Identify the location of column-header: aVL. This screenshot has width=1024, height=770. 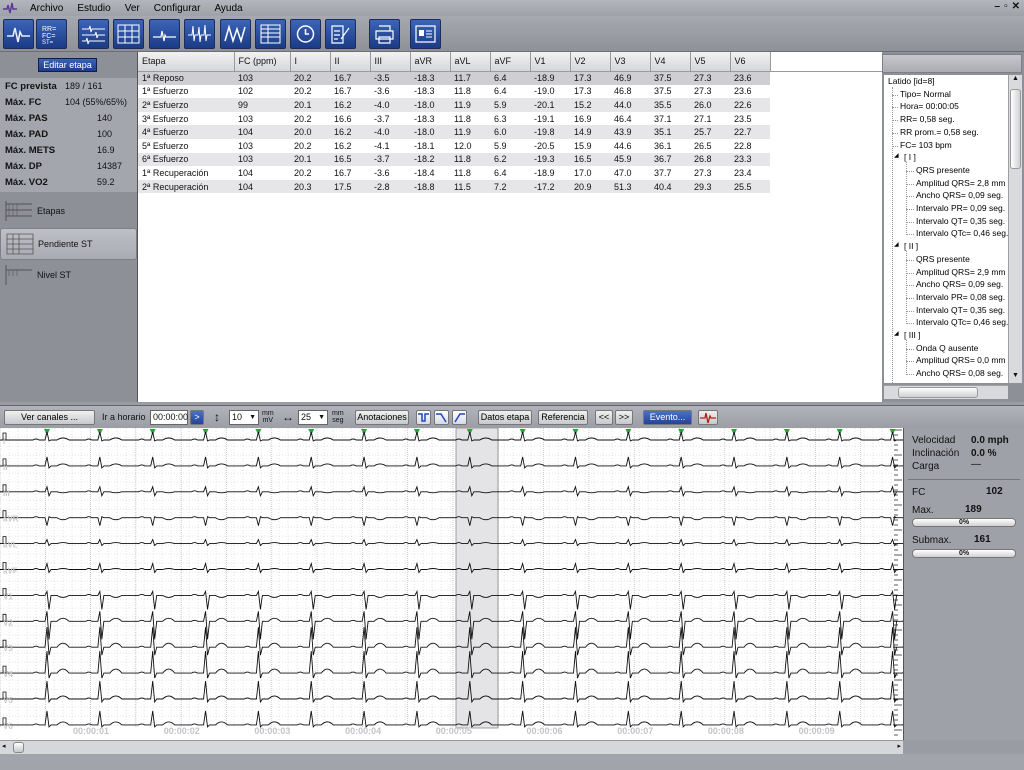
(470, 62).